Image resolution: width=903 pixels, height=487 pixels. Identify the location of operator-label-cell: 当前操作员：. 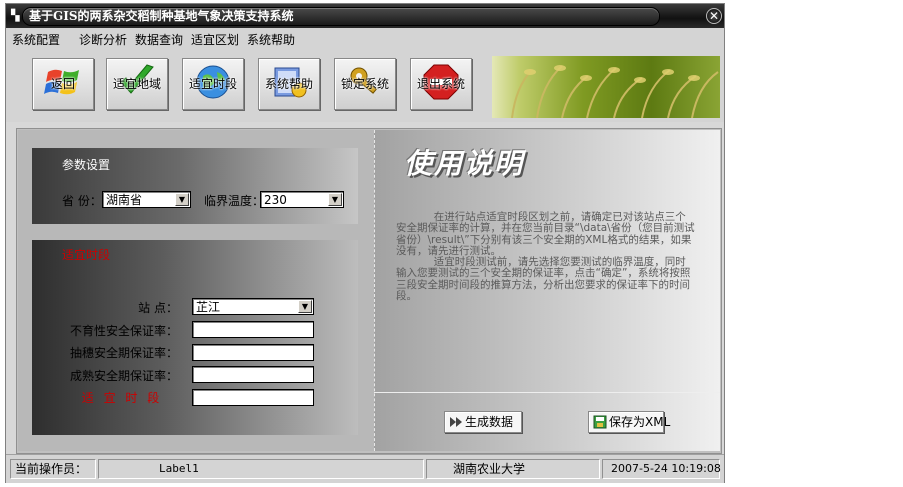
(53, 469).